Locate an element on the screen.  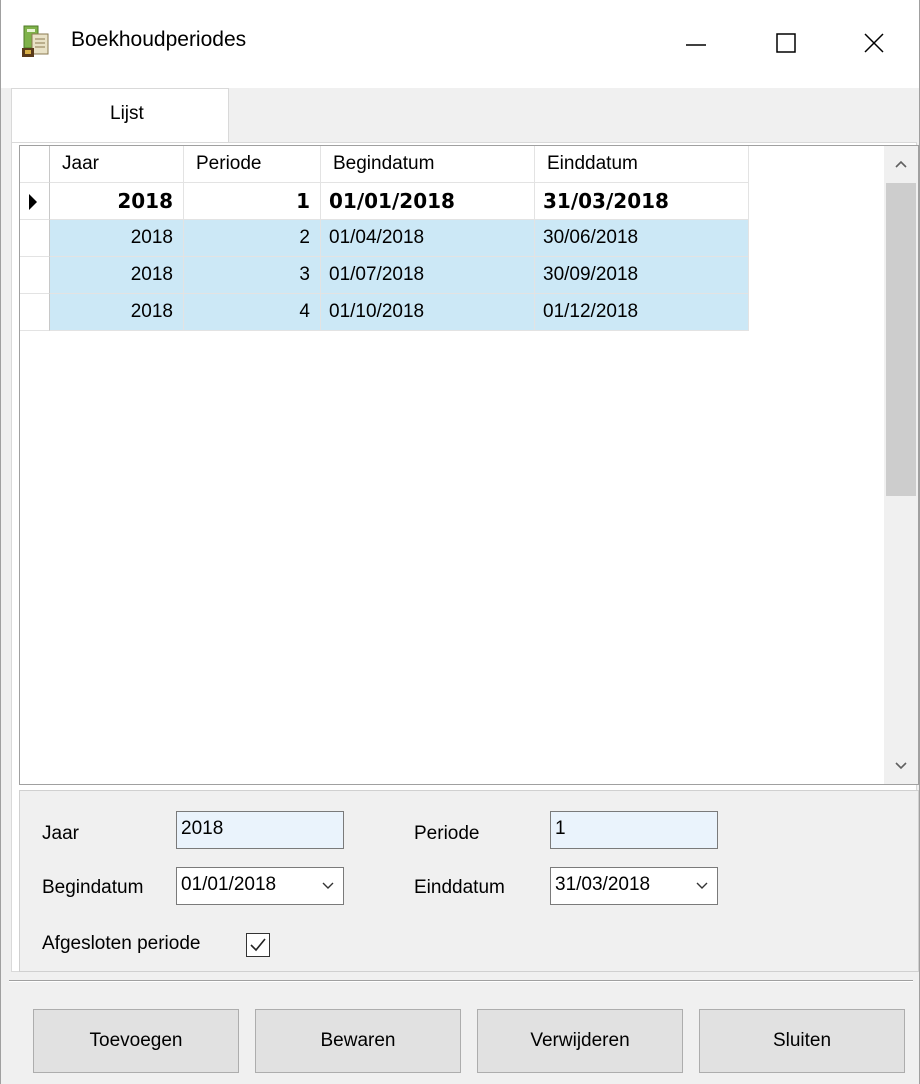
current-row-arrow-icon is located at coordinates (33, 202).